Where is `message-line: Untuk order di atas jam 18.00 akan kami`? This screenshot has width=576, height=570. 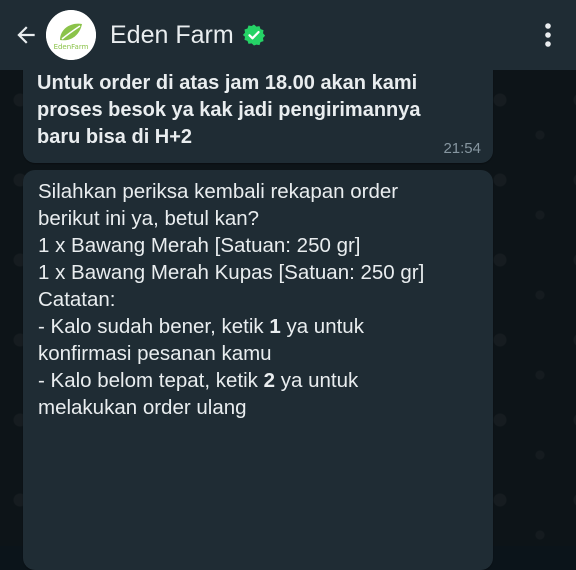 message-line: Untuk order di atas jam 18.00 akan kami is located at coordinates (227, 83).